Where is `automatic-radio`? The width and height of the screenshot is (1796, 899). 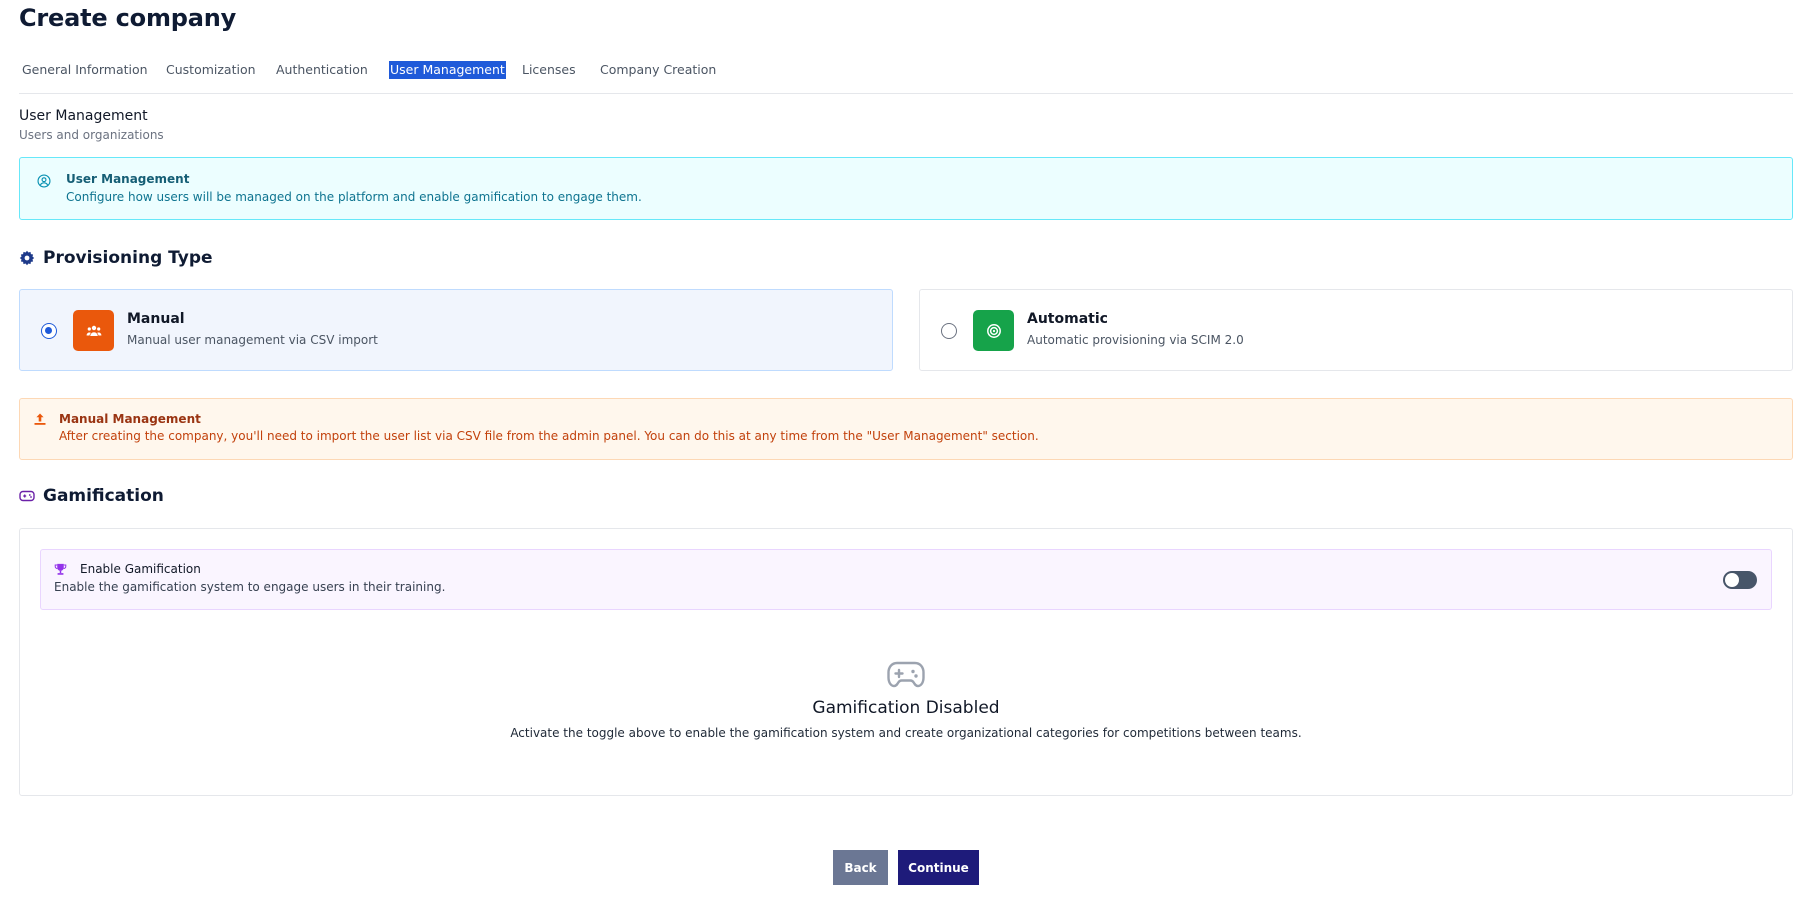 automatic-radio is located at coordinates (949, 331).